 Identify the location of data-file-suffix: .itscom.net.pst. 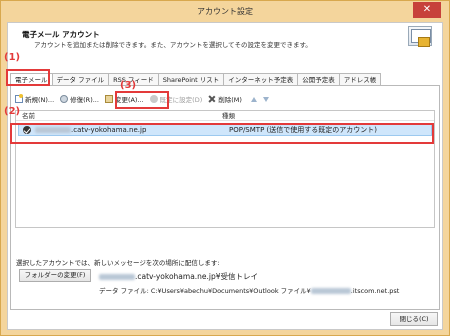
(375, 291).